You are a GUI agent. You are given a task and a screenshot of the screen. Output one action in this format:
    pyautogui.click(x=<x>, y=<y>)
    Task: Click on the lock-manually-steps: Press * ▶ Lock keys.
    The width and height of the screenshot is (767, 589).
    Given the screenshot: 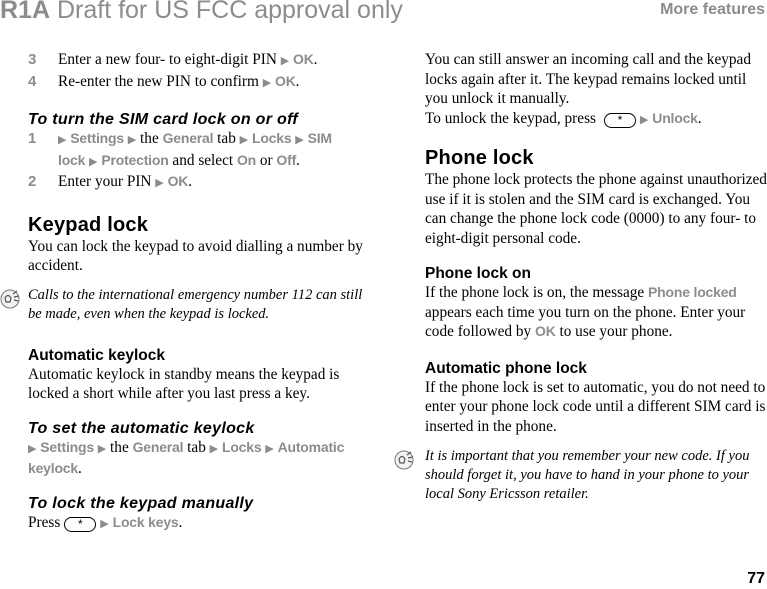 What is the action you would take?
    pyautogui.click(x=105, y=522)
    